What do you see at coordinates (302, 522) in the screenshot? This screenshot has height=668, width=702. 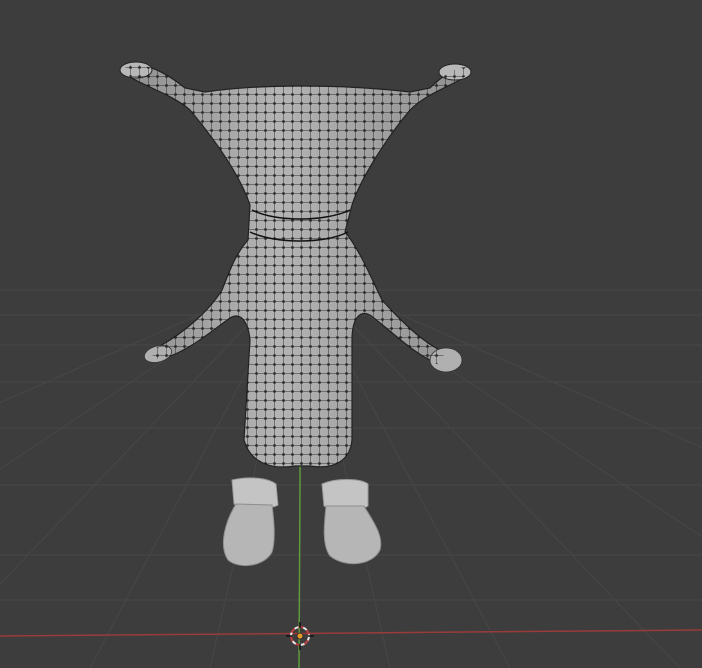 I see `feet` at bounding box center [302, 522].